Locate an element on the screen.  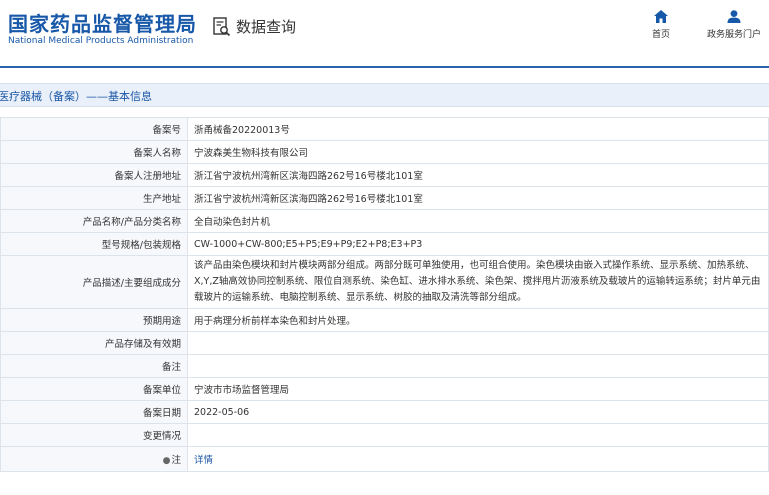
nav-home-label: 首页 is located at coordinates (660, 35).